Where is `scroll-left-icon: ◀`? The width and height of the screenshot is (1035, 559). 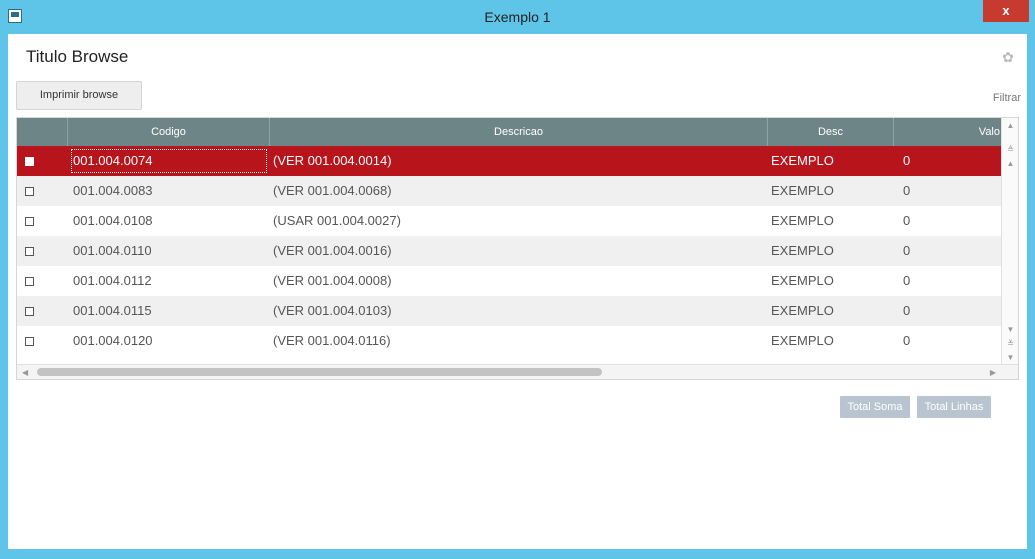
scroll-left-icon: ◀ is located at coordinates (25, 372).